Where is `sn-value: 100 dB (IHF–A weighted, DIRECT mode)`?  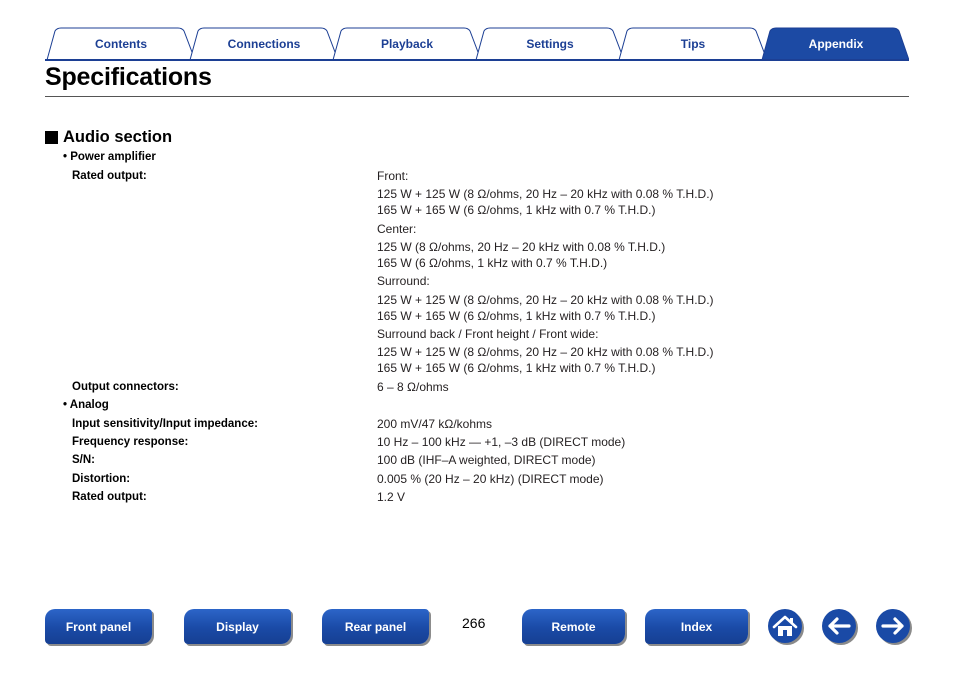
sn-value: 100 dB (IHF–A weighted, DIRECT mode) is located at coordinates (486, 460).